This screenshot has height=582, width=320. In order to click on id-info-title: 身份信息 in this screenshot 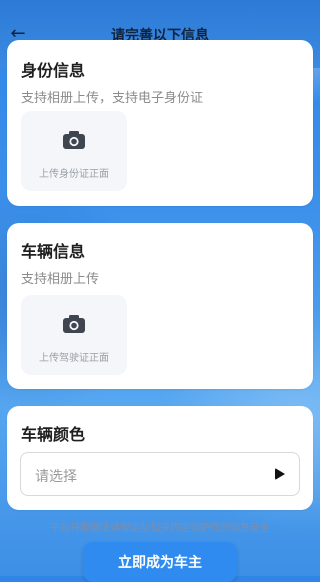, I will do `click(53, 70)`.